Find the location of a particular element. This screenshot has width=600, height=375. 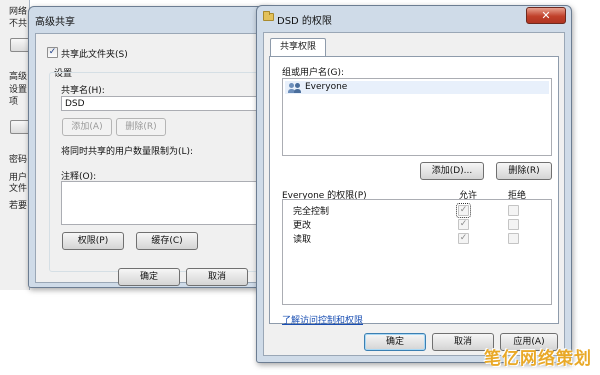

advanced-ok-button: 确定 is located at coordinates (149, 277).